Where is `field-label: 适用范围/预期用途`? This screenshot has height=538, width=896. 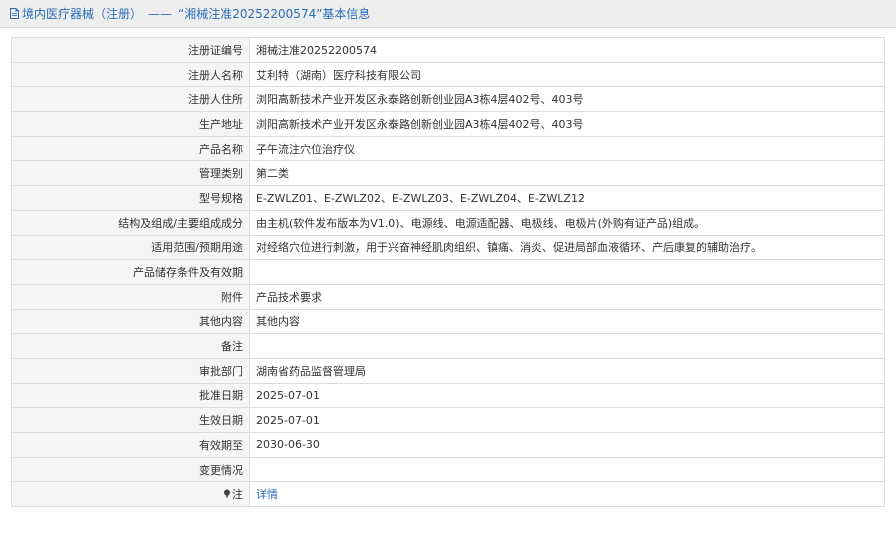 field-label: 适用范围/预期用途 is located at coordinates (130, 247).